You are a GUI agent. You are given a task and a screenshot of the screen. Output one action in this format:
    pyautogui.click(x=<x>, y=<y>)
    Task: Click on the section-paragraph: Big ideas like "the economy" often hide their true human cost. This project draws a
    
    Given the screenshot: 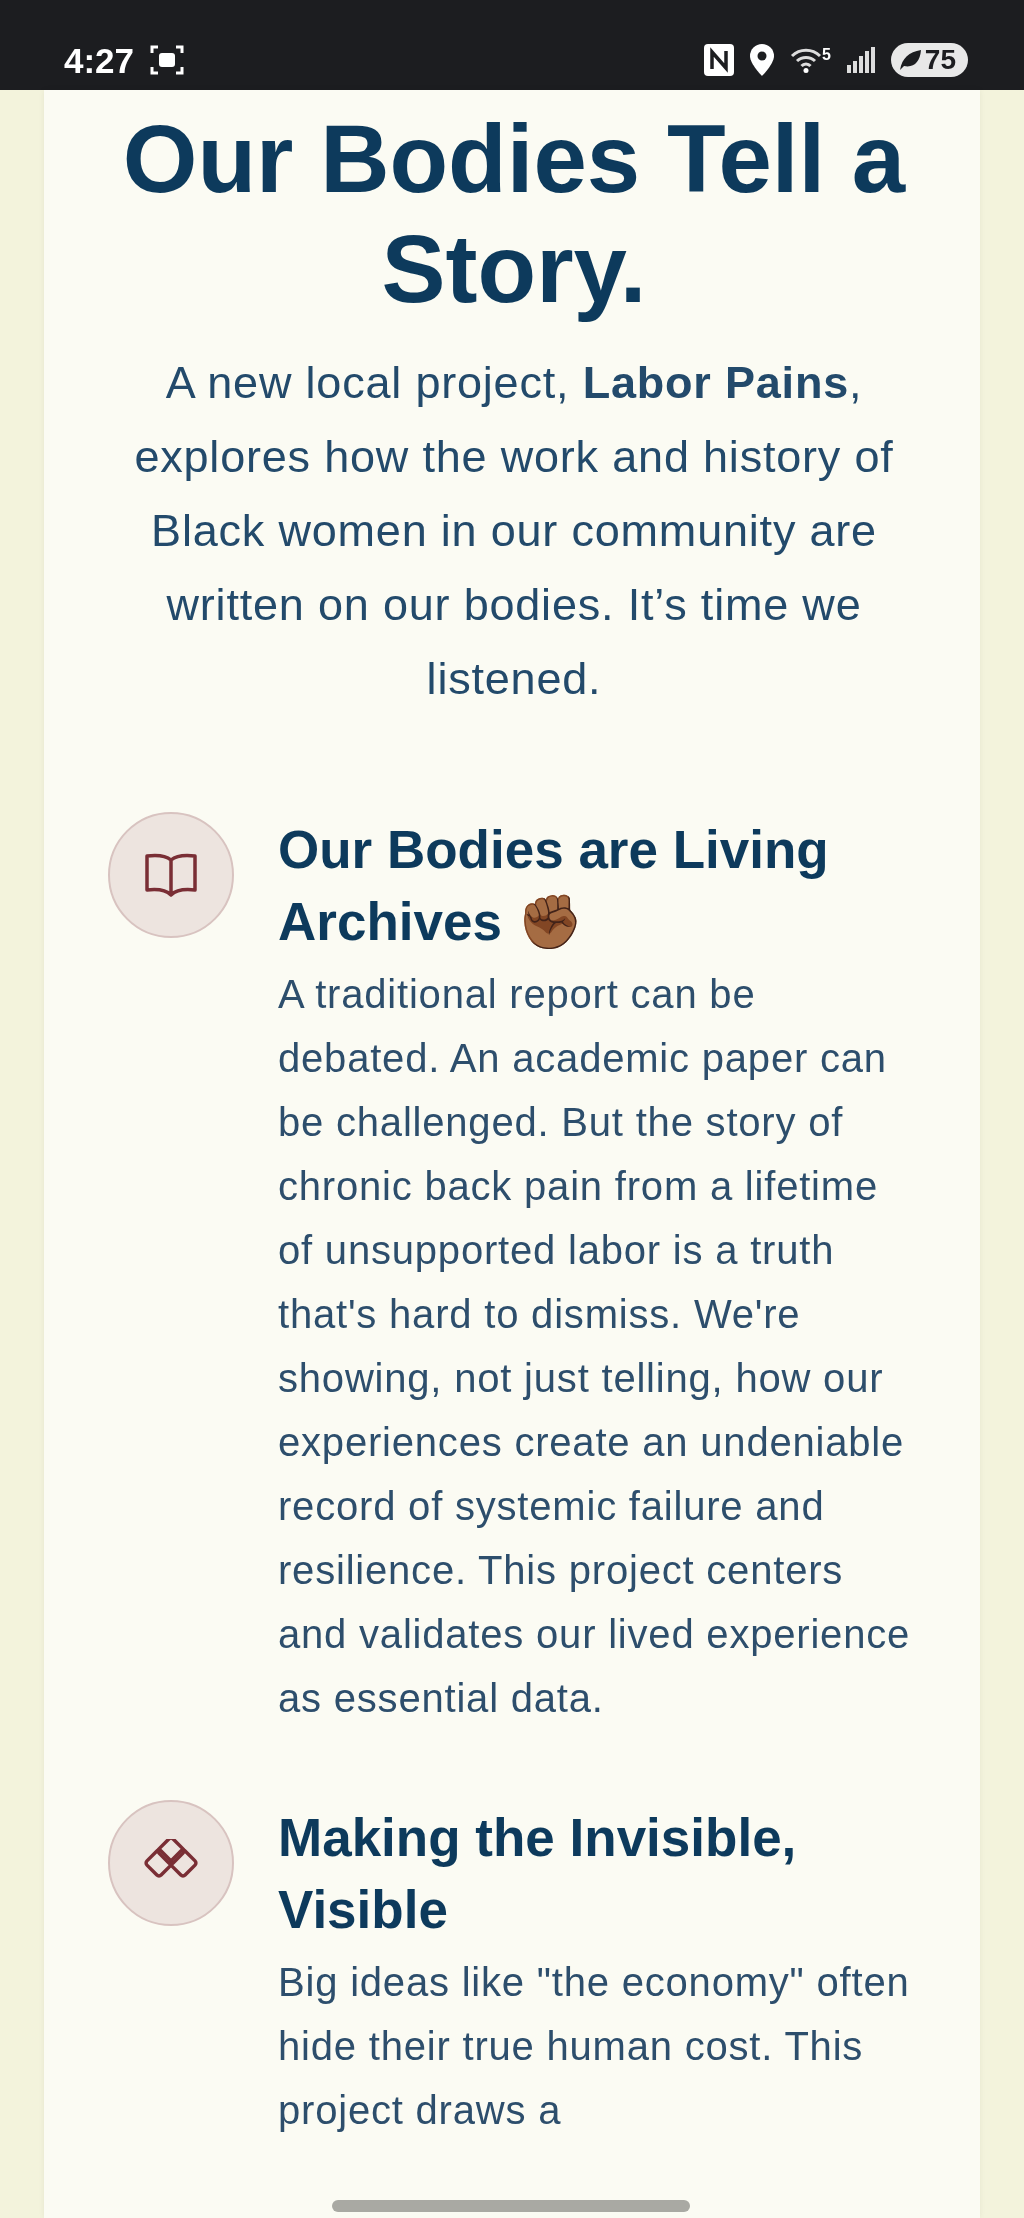 What is the action you would take?
    pyautogui.click(x=594, y=2046)
    